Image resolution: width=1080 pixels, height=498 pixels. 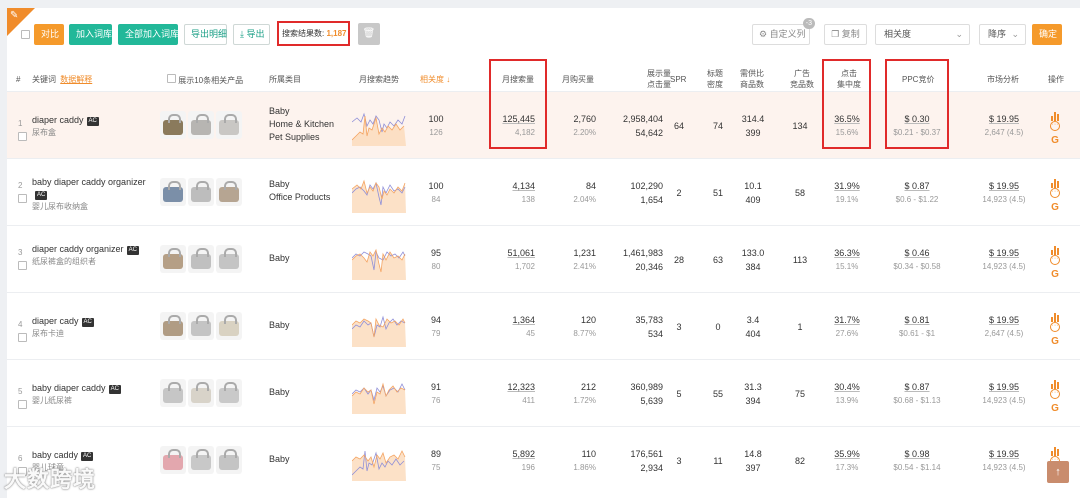 I want to click on add-to-library-button: 加入词库, so click(x=90, y=34).